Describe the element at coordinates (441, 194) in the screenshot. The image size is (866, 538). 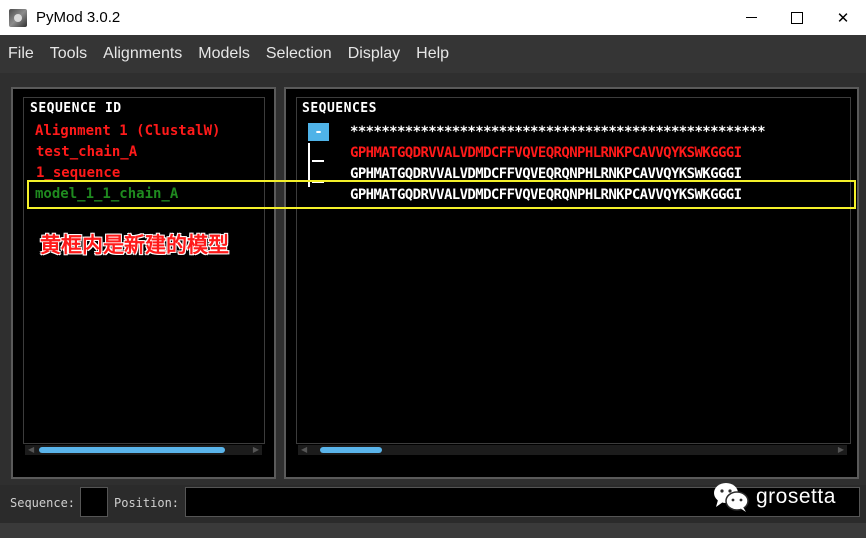
I see `highlight-box` at that location.